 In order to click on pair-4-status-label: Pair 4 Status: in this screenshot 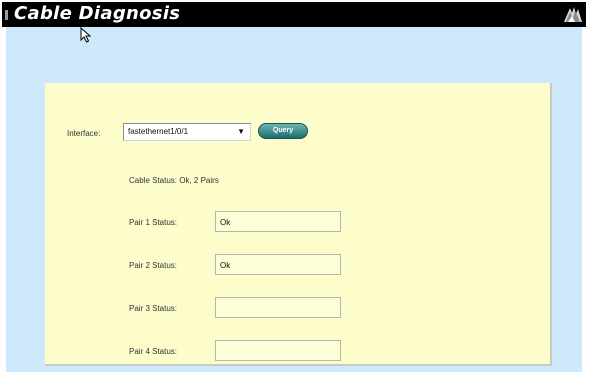, I will do `click(153, 351)`.